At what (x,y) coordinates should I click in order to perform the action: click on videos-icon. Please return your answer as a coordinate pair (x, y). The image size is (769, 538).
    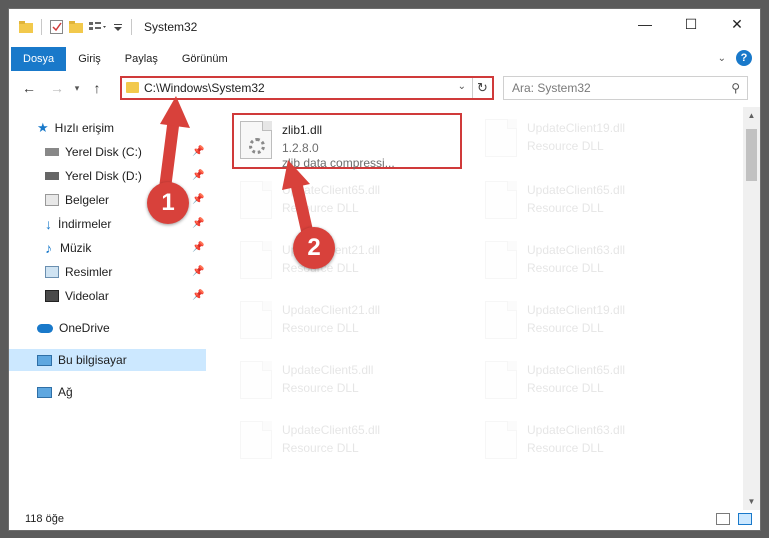
    Looking at the image, I should click on (52, 296).